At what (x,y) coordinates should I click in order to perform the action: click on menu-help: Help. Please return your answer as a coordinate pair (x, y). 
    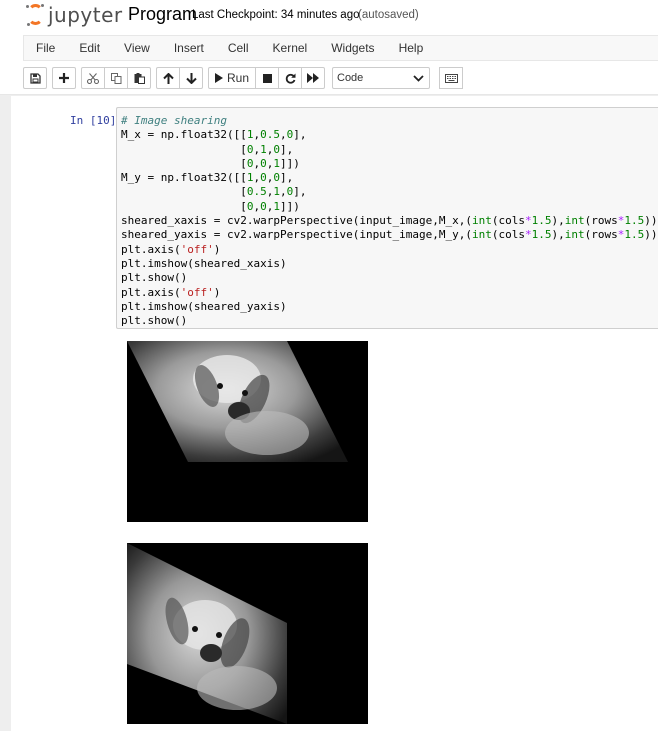
    Looking at the image, I should click on (411, 48).